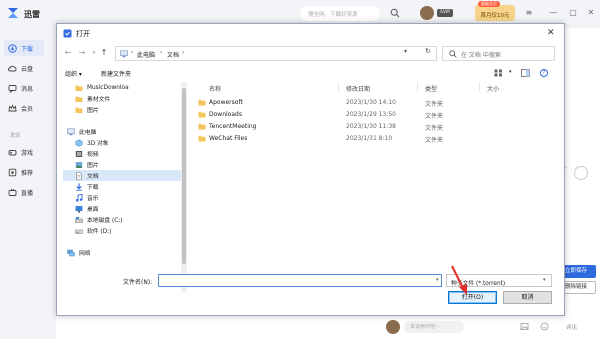  What do you see at coordinates (472, 297) in the screenshot?
I see `open-button: 打开(O)` at bounding box center [472, 297].